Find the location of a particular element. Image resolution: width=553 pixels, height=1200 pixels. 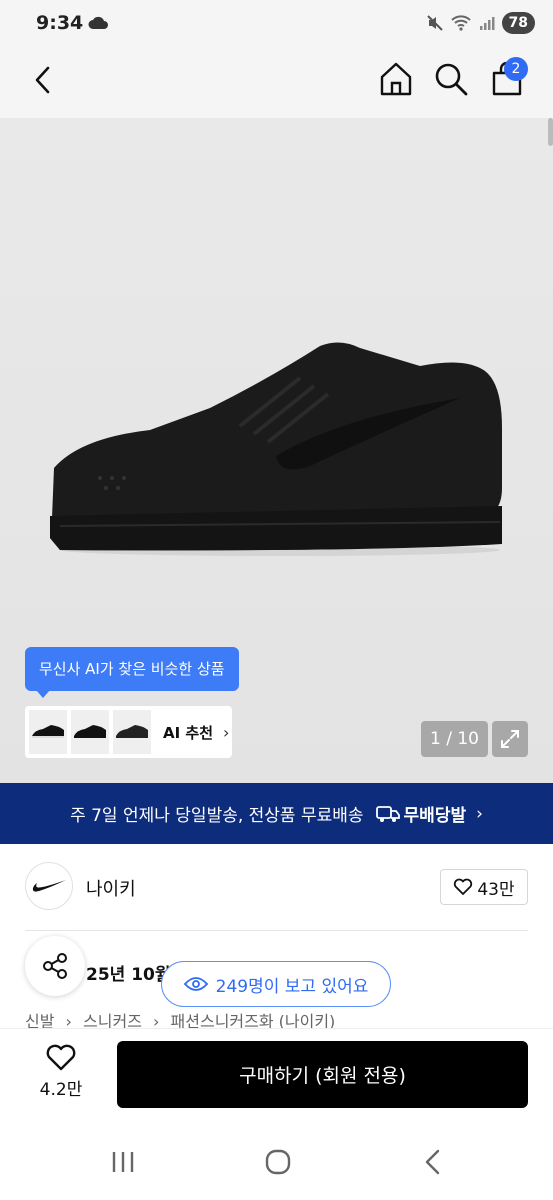

home-icon is located at coordinates (396, 79).